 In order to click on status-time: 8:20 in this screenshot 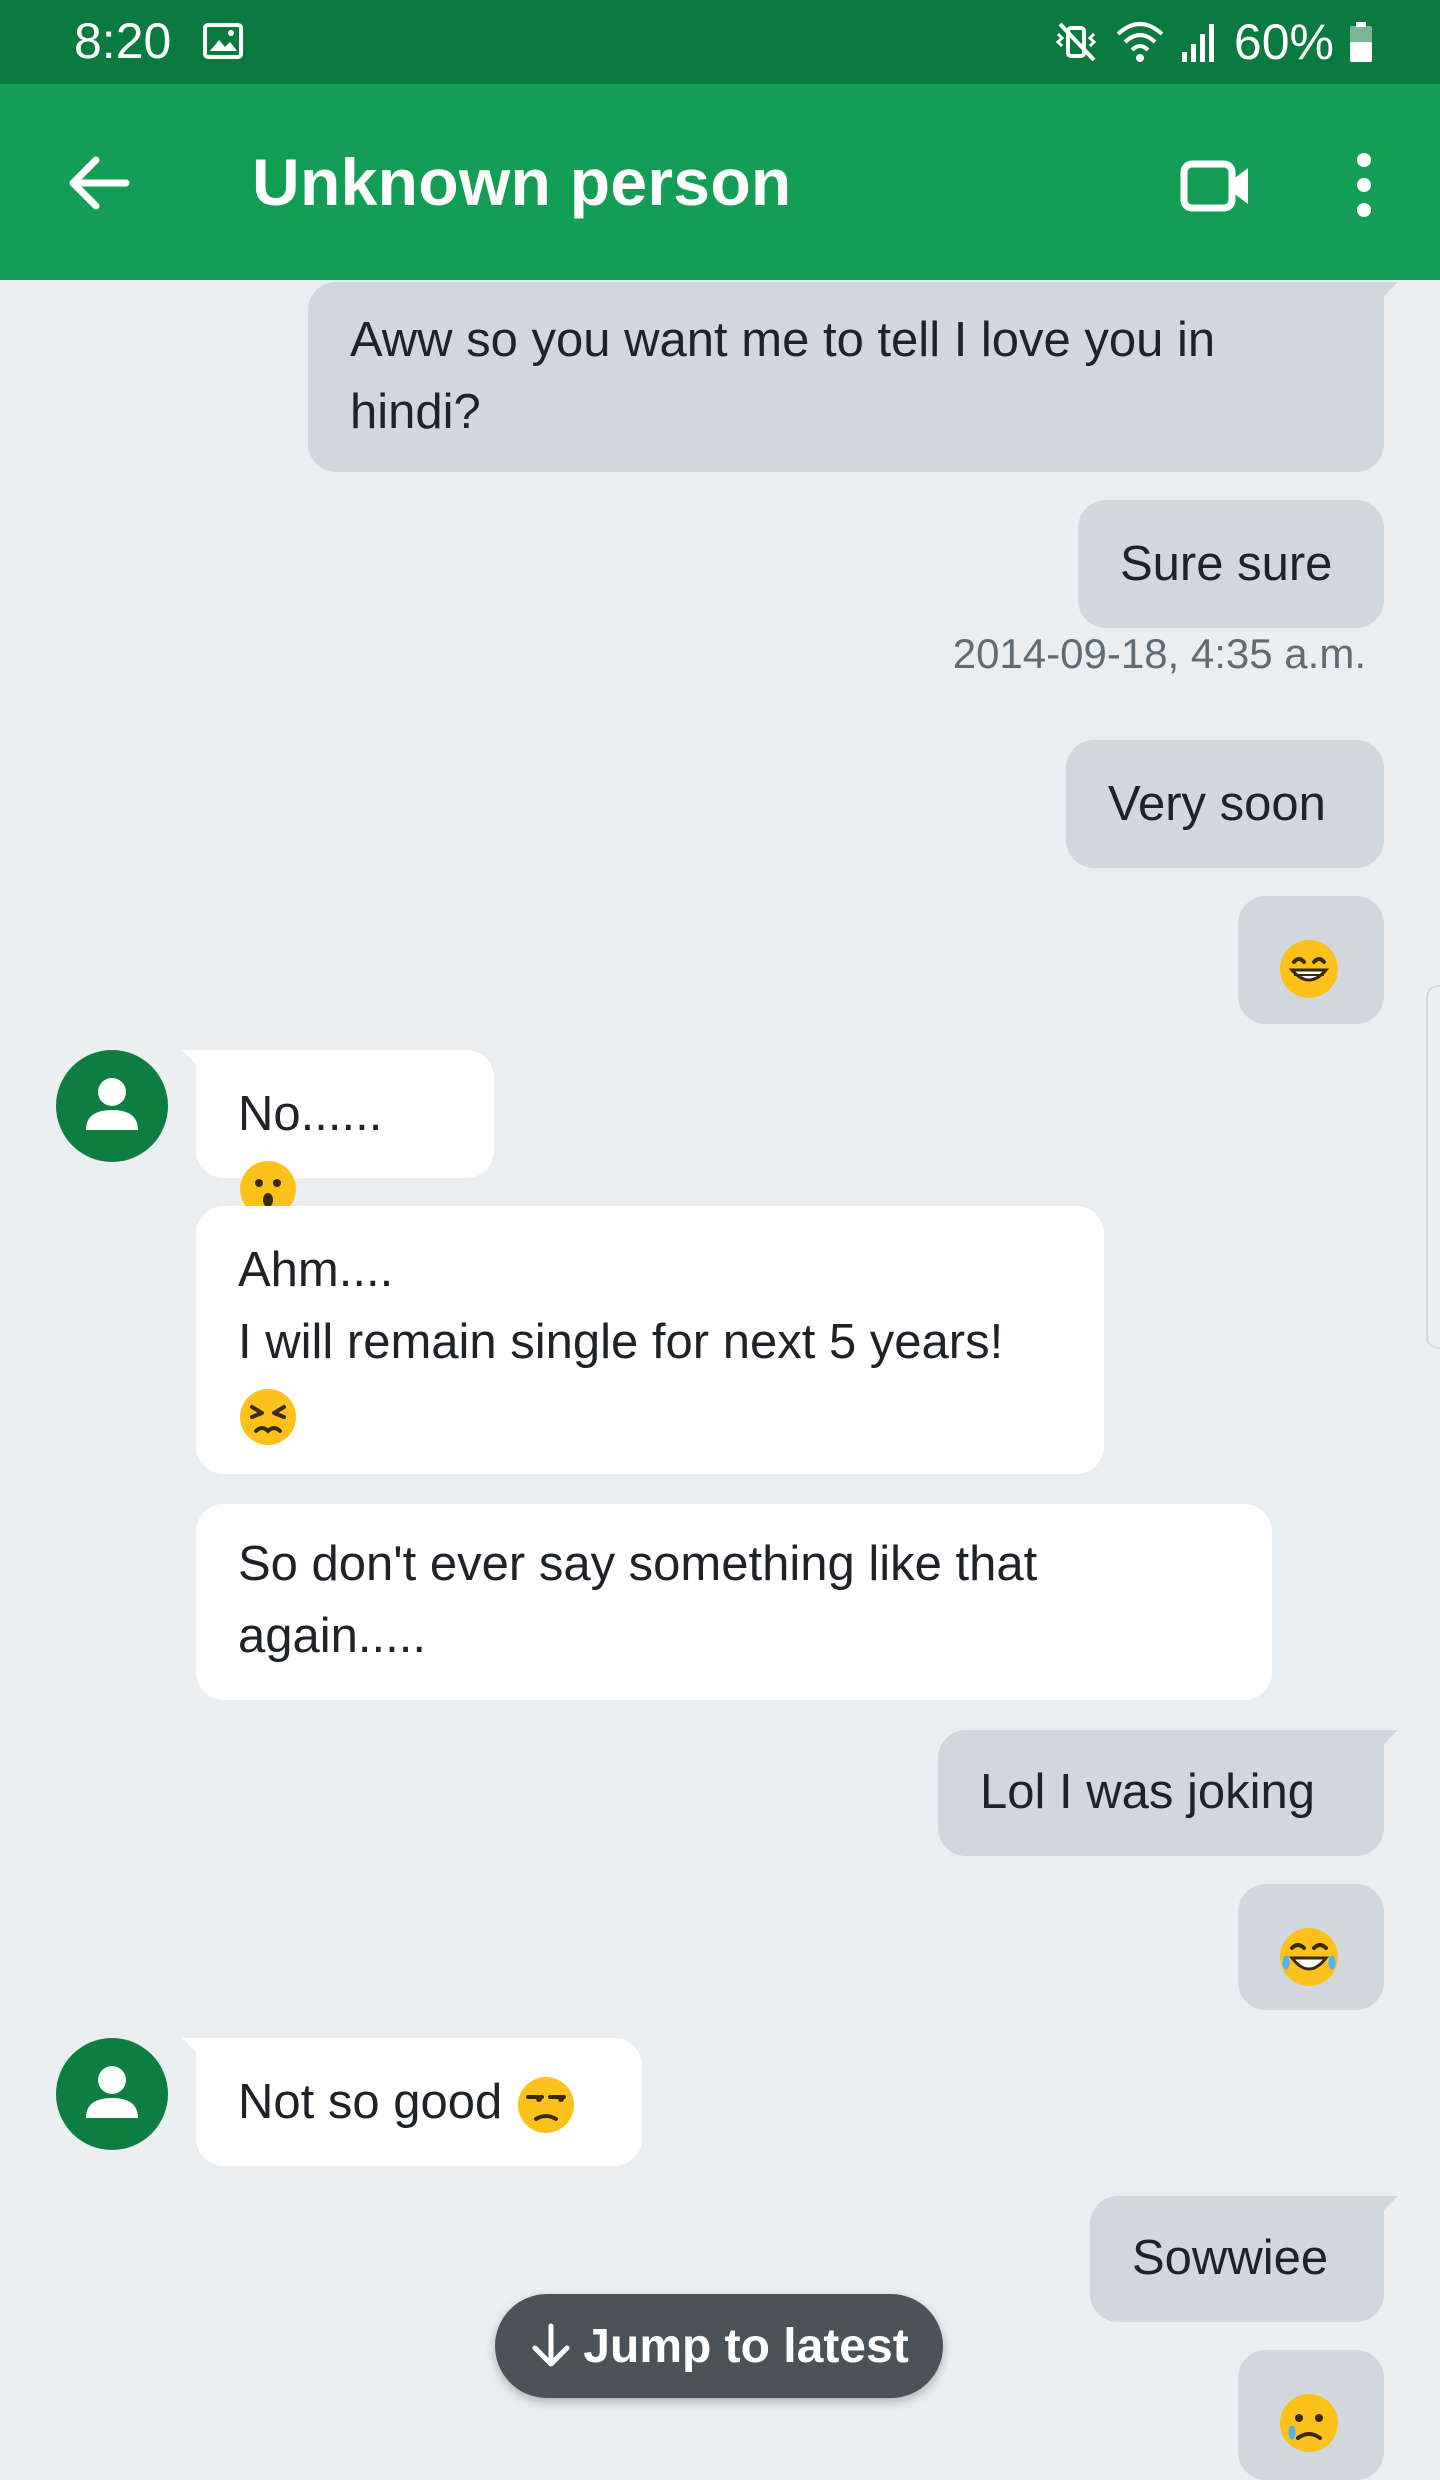, I will do `click(123, 41)`.